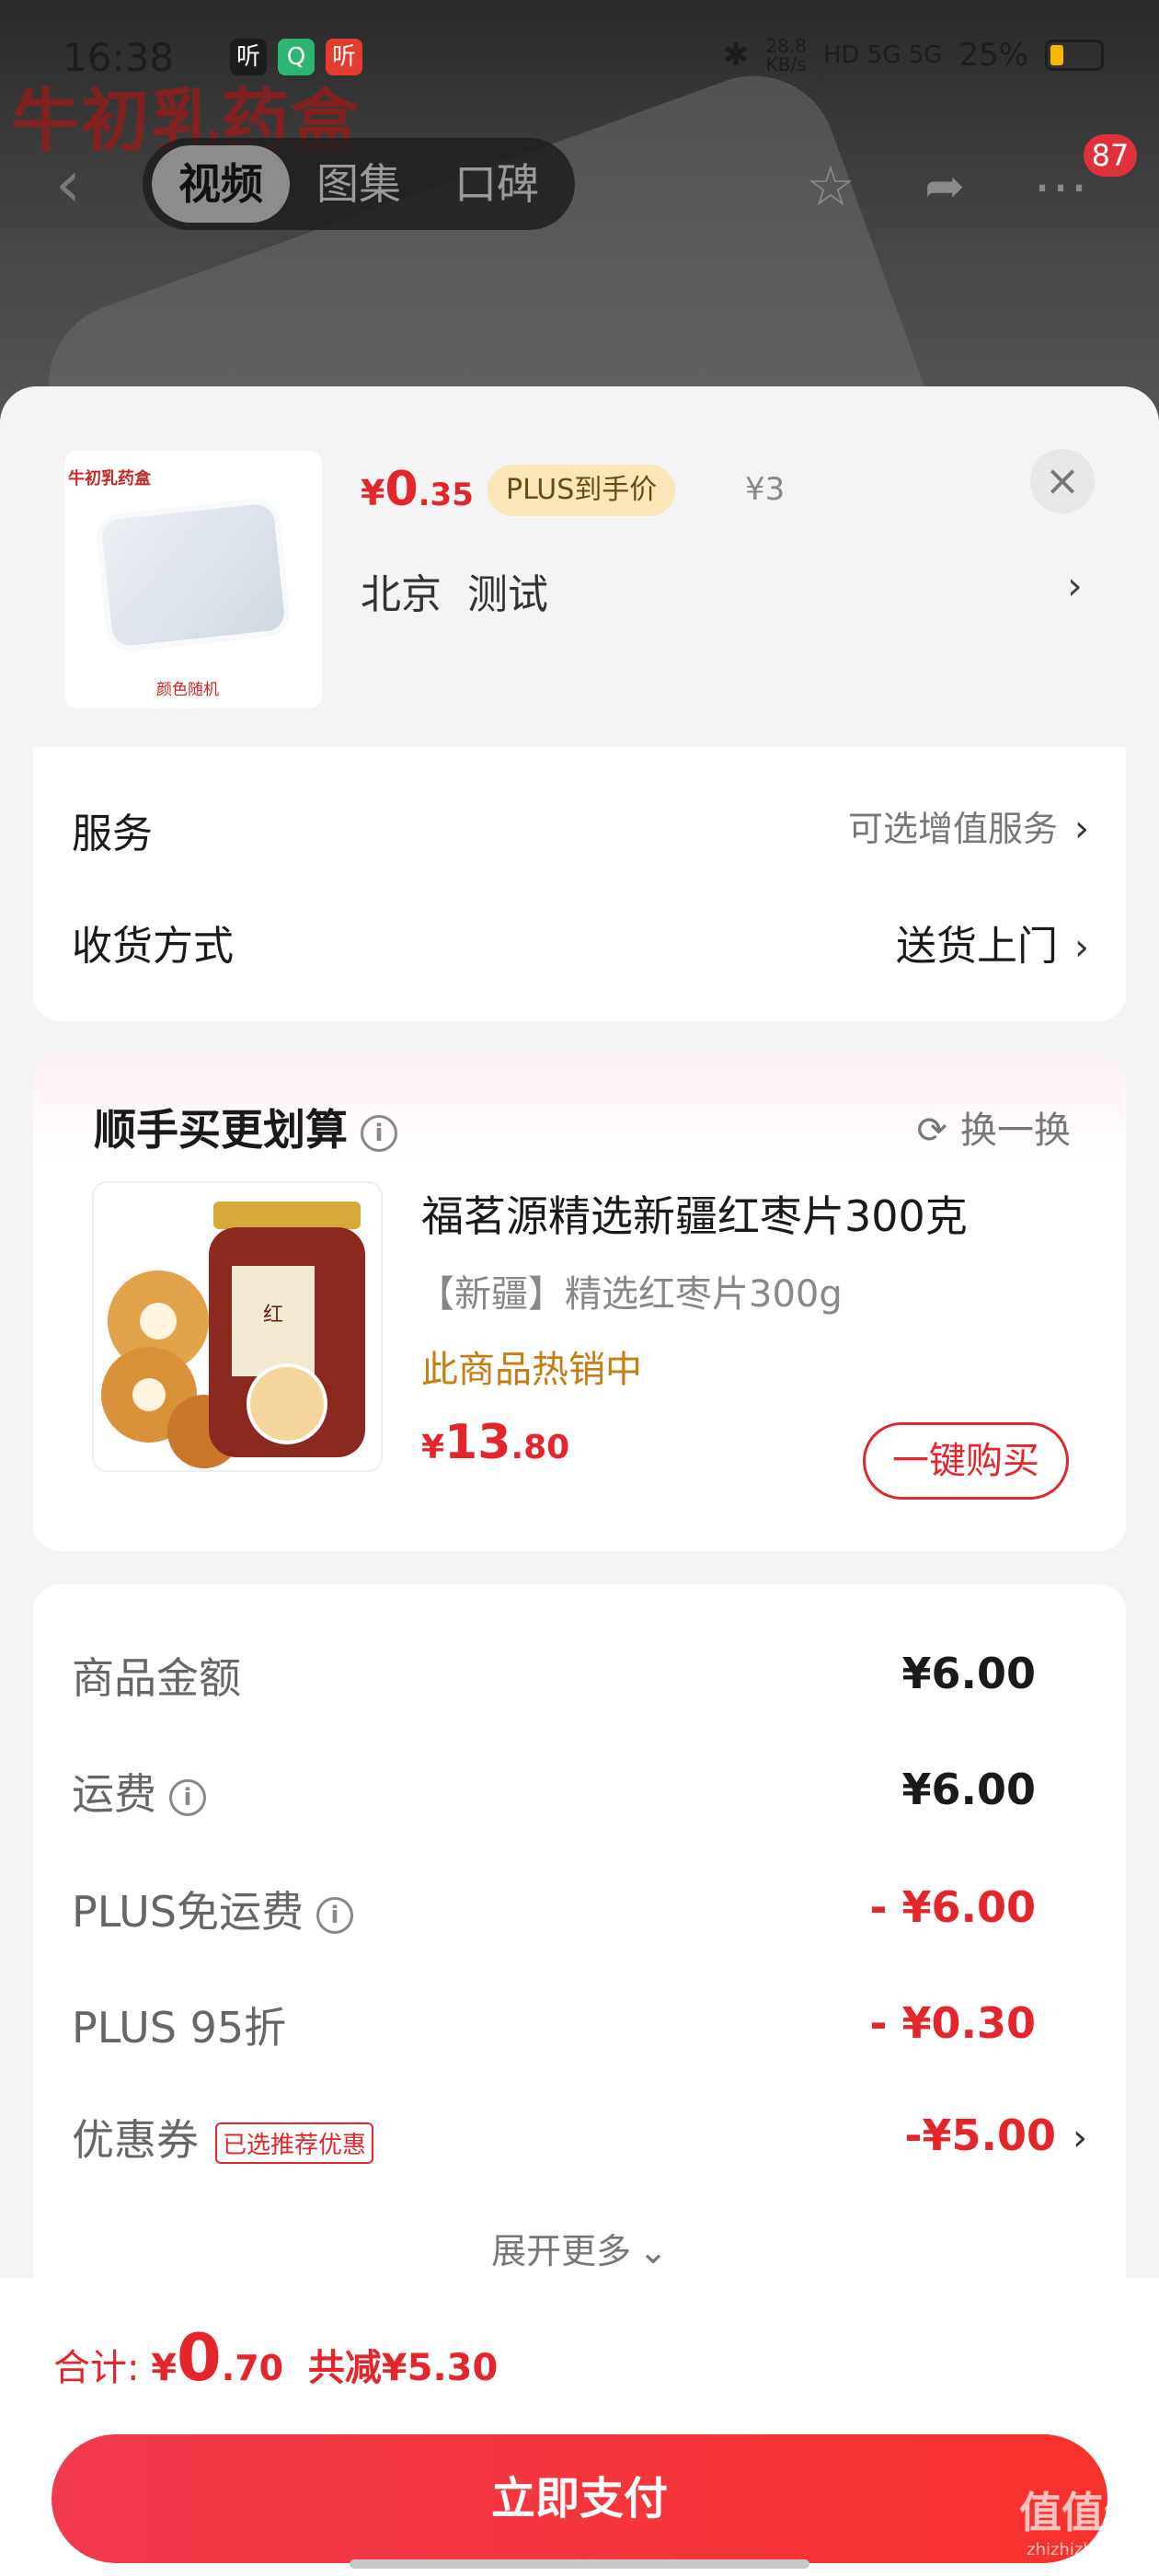 This screenshot has width=1159, height=2576. What do you see at coordinates (579, 184) in the screenshot?
I see `top-navbar: ‹ 视频 图集 口碑 ☆ ➦ ⋯` at bounding box center [579, 184].